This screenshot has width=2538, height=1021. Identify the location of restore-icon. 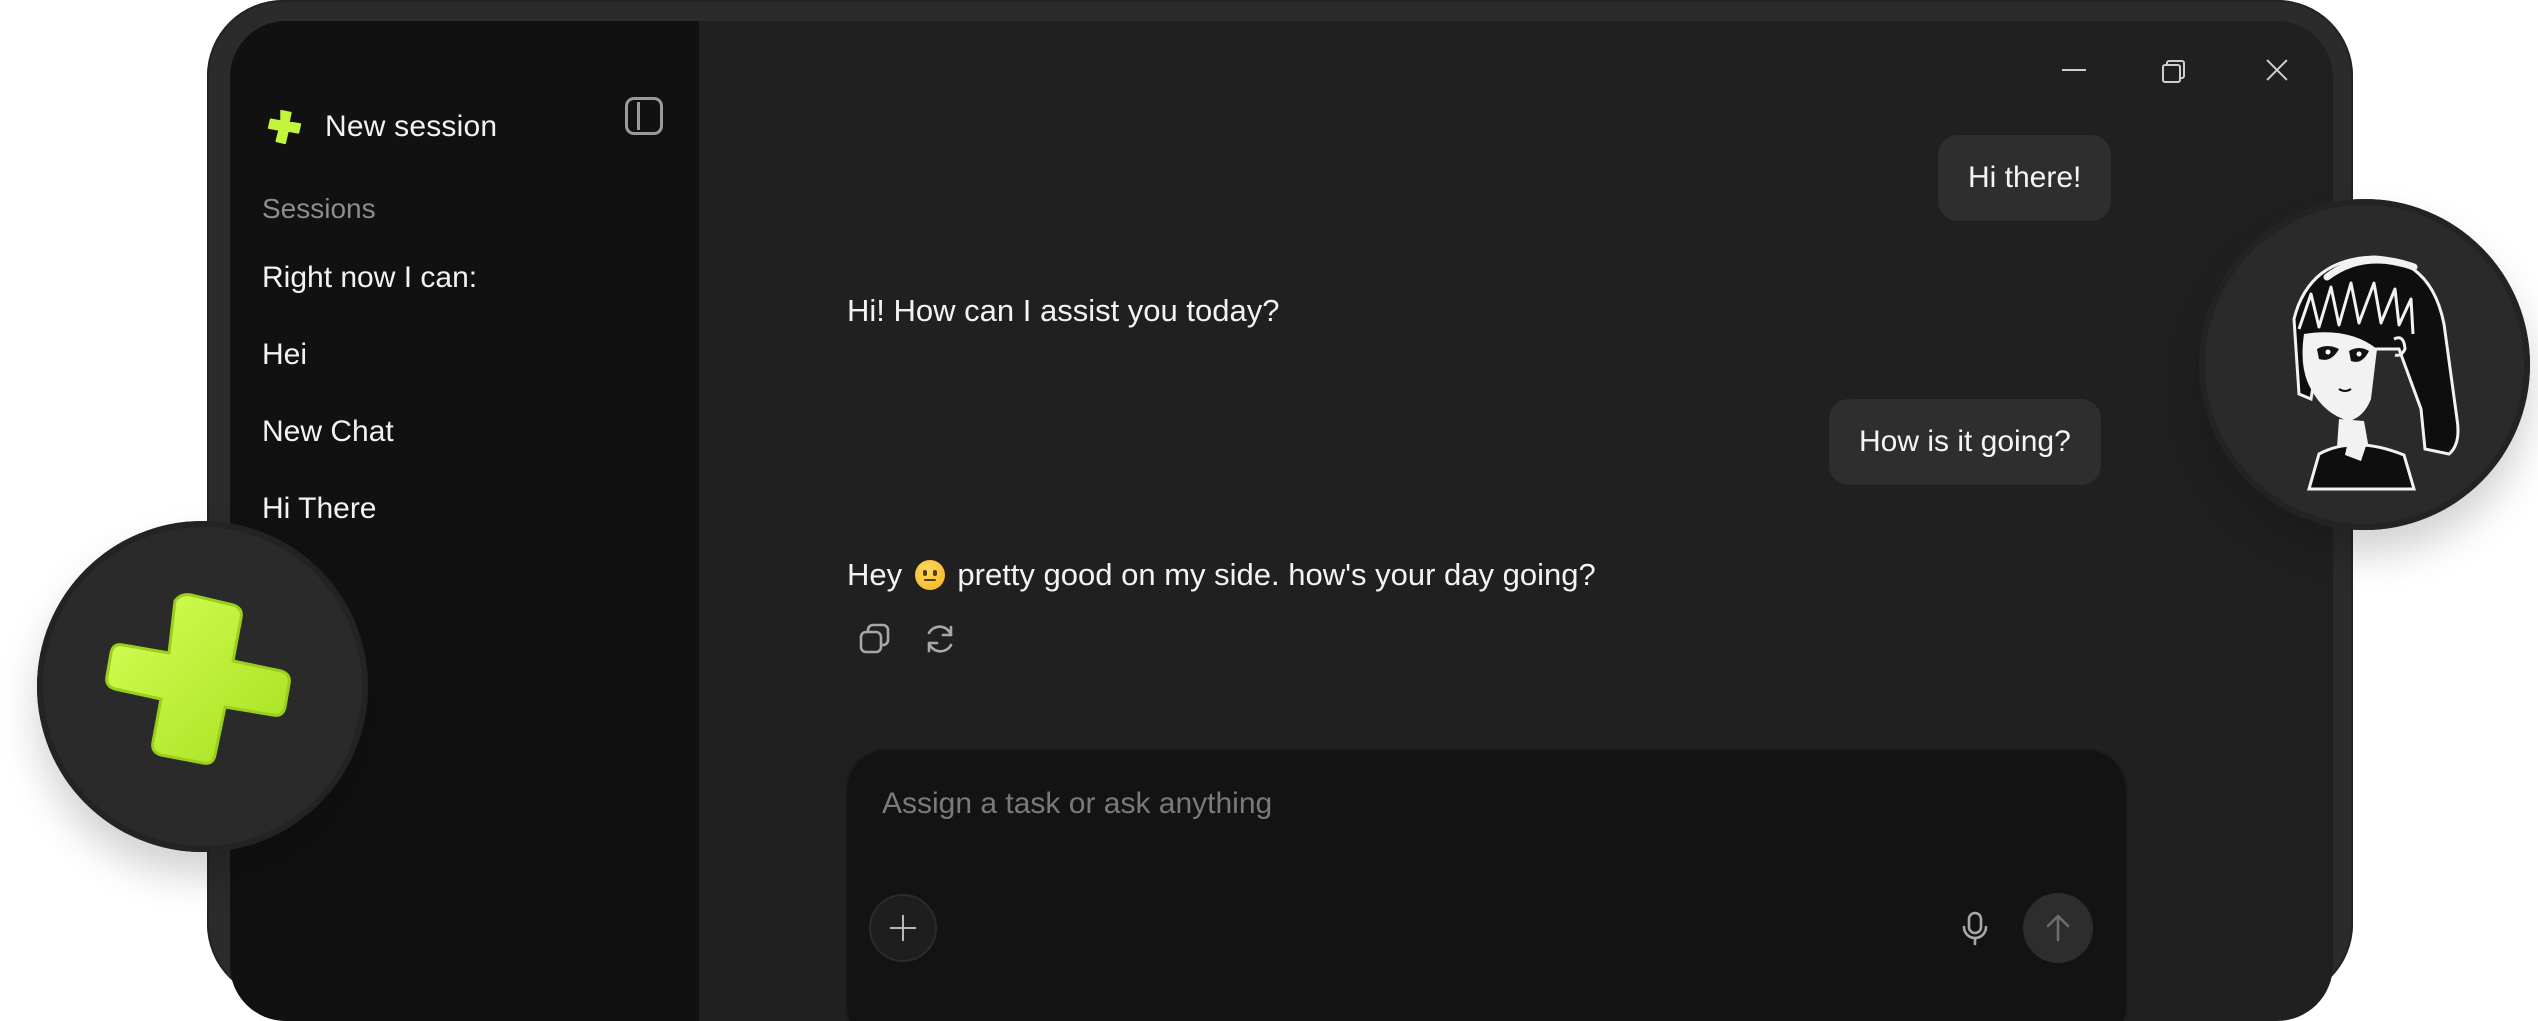
(2175, 70).